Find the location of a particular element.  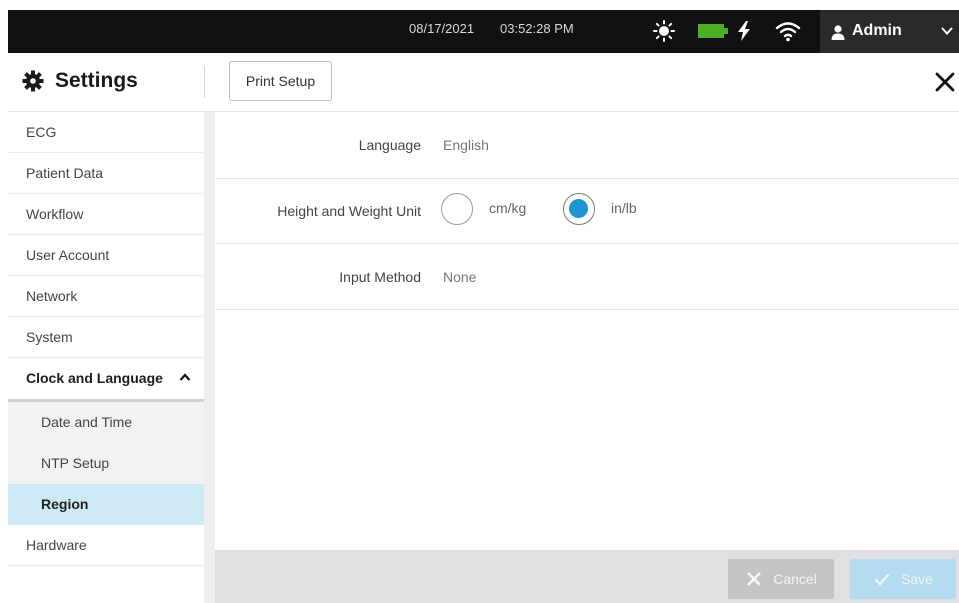

input-method-row: Input Method None is located at coordinates (587, 276).